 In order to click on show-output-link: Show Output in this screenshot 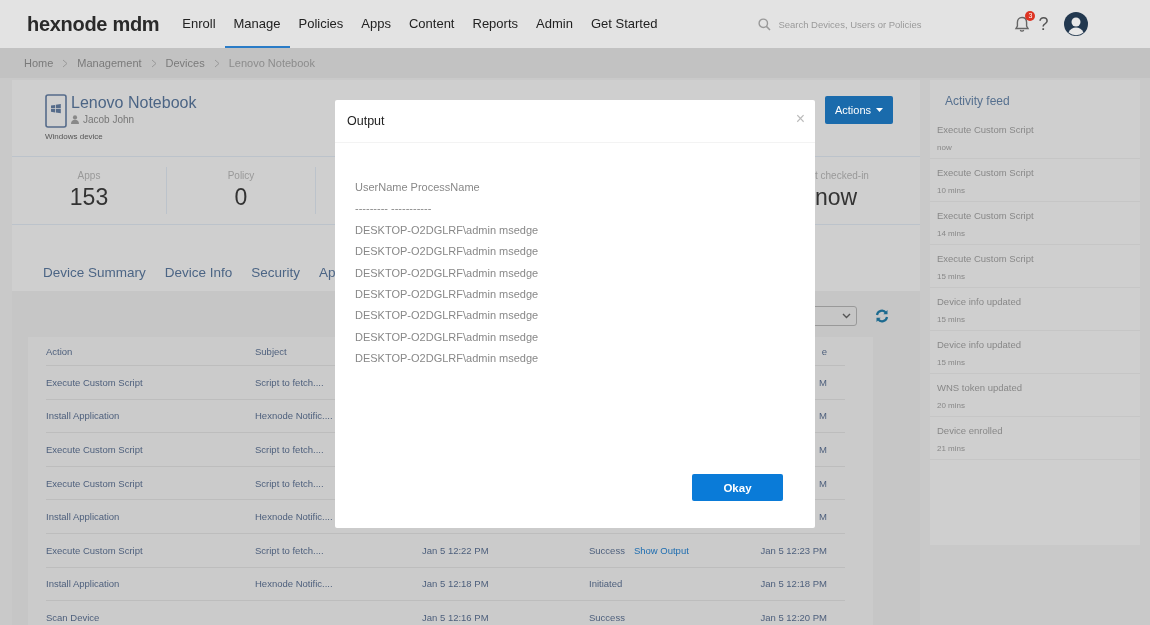, I will do `click(661, 550)`.